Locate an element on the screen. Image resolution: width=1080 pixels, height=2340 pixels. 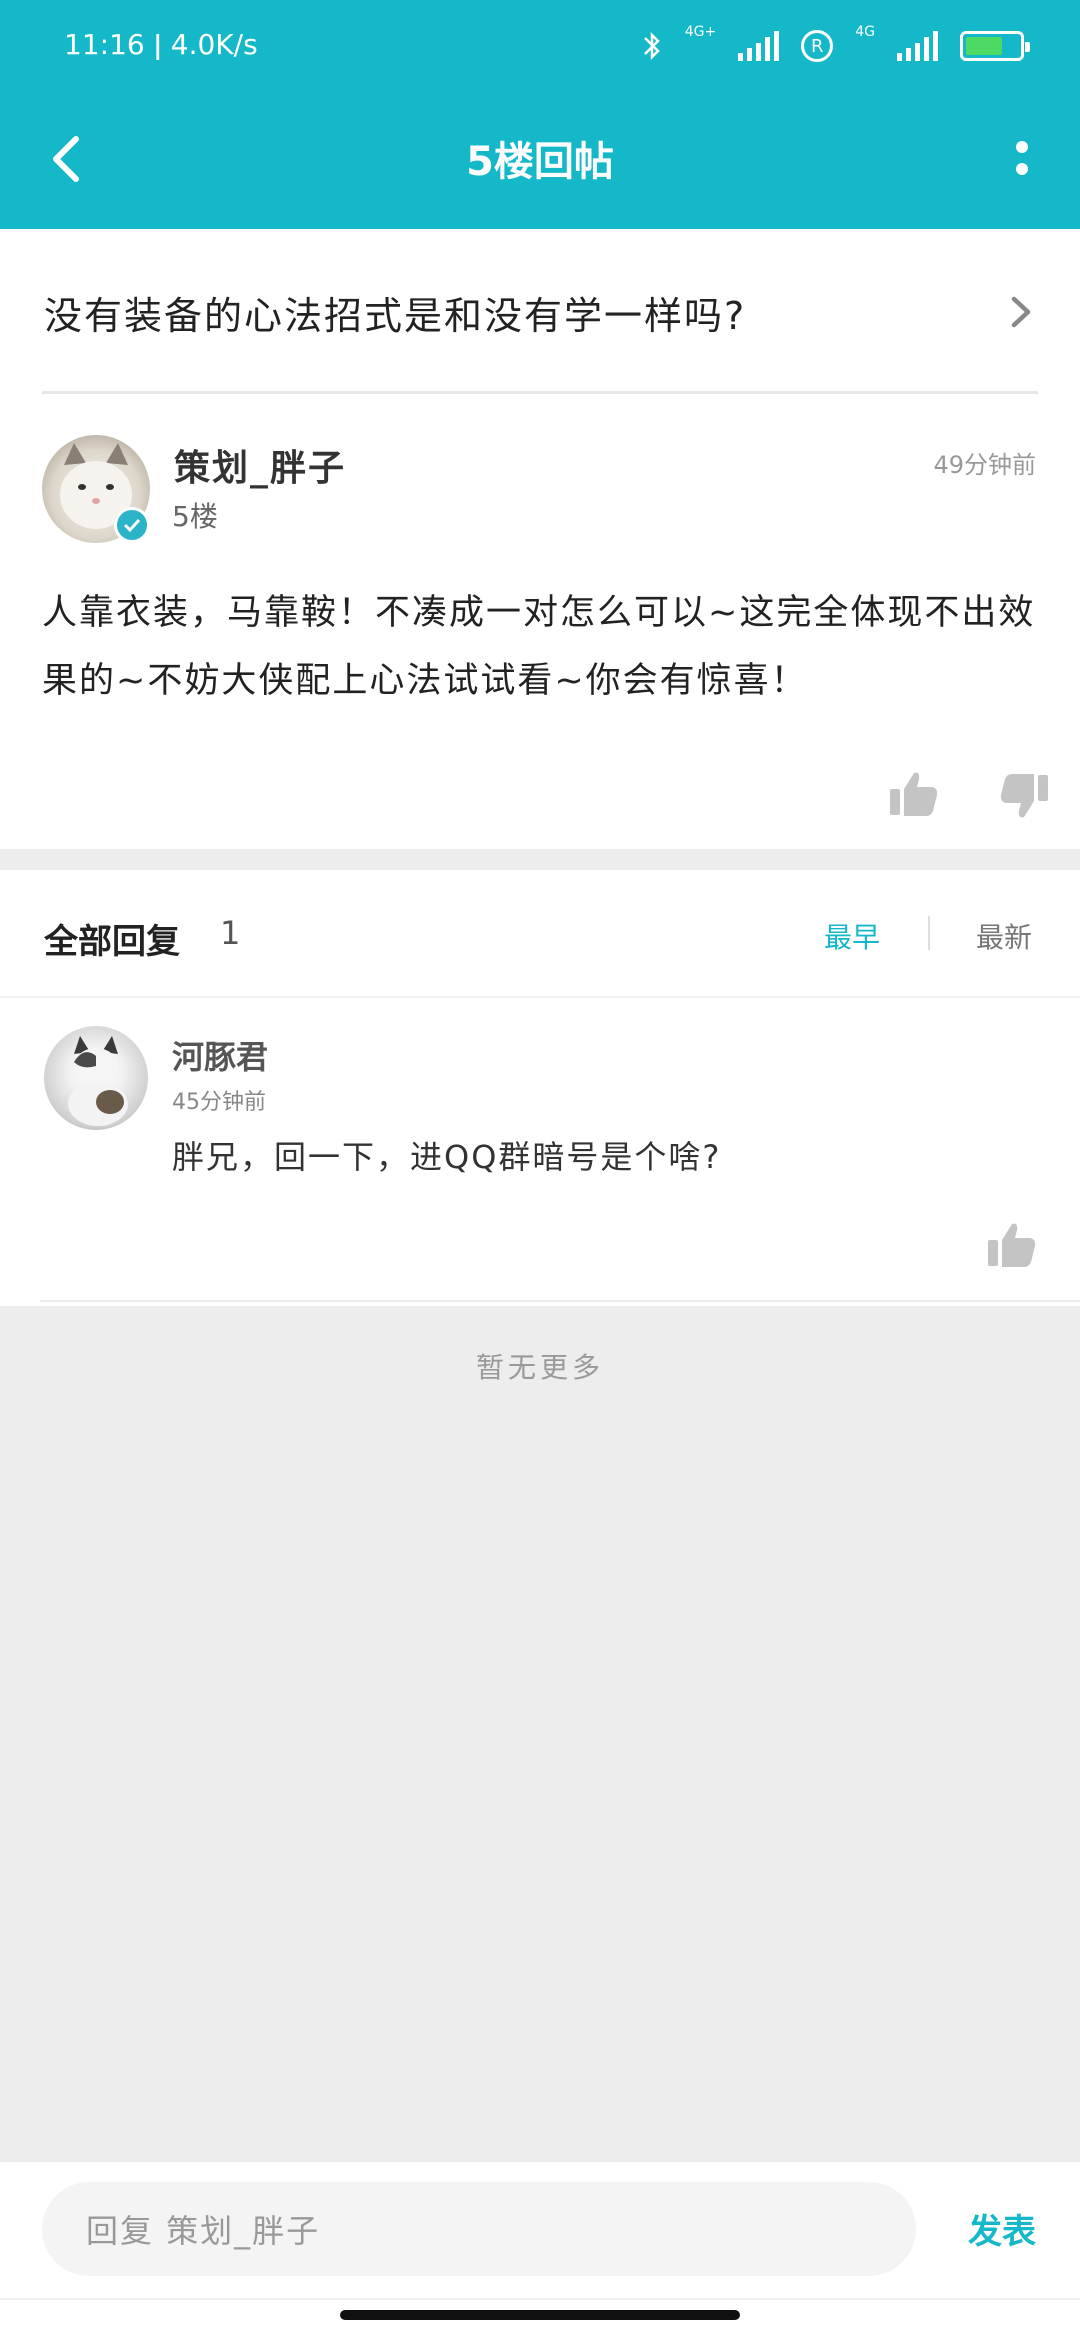
nav-bar: 5楼回帖 is located at coordinates (540, 162).